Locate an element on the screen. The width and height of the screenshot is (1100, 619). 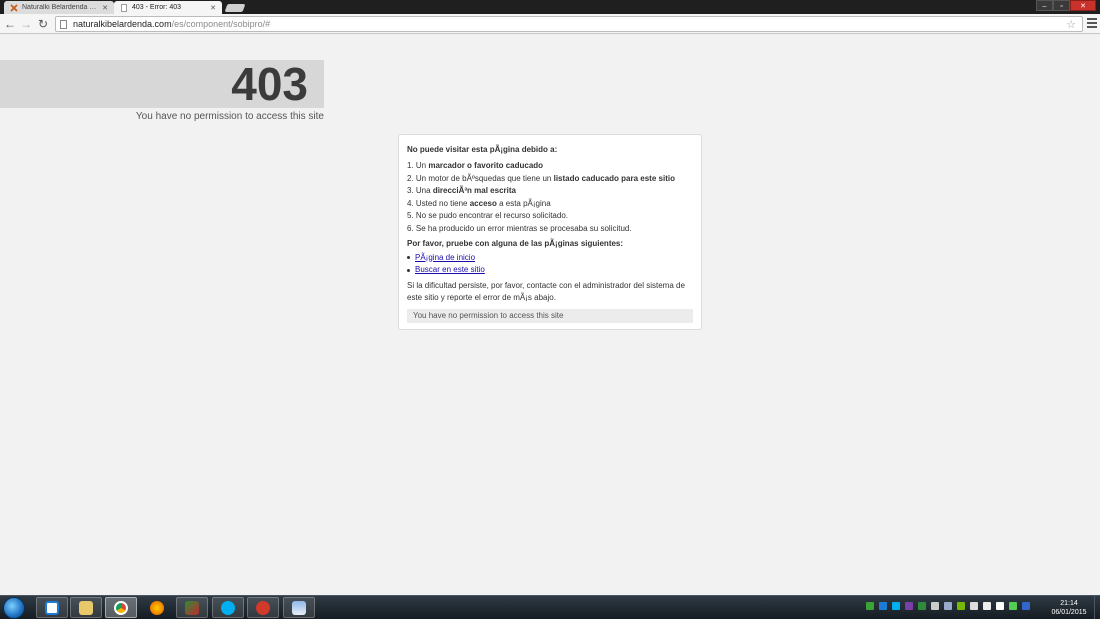
filezilla-icon is located at coordinates (192, 607).